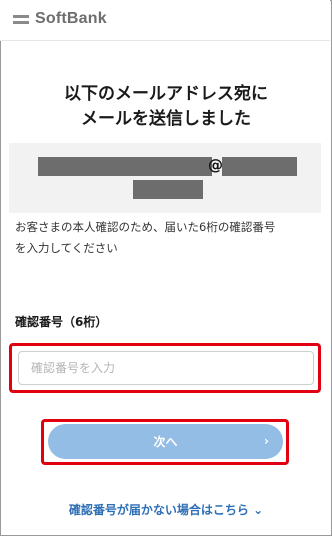 This screenshot has height=536, width=332. What do you see at coordinates (145, 227) in the screenshot?
I see `instruction-line-1: お客さまの本人確認のため、届いた6桁の確認番号` at bounding box center [145, 227].